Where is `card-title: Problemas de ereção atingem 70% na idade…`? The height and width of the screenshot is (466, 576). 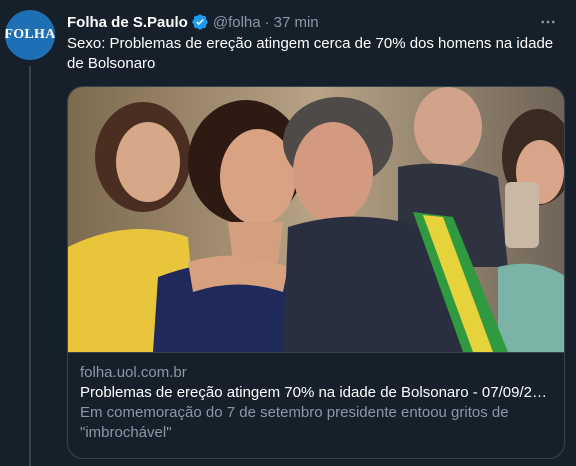 card-title: Problemas de ereção atingem 70% na idade… is located at coordinates (316, 393).